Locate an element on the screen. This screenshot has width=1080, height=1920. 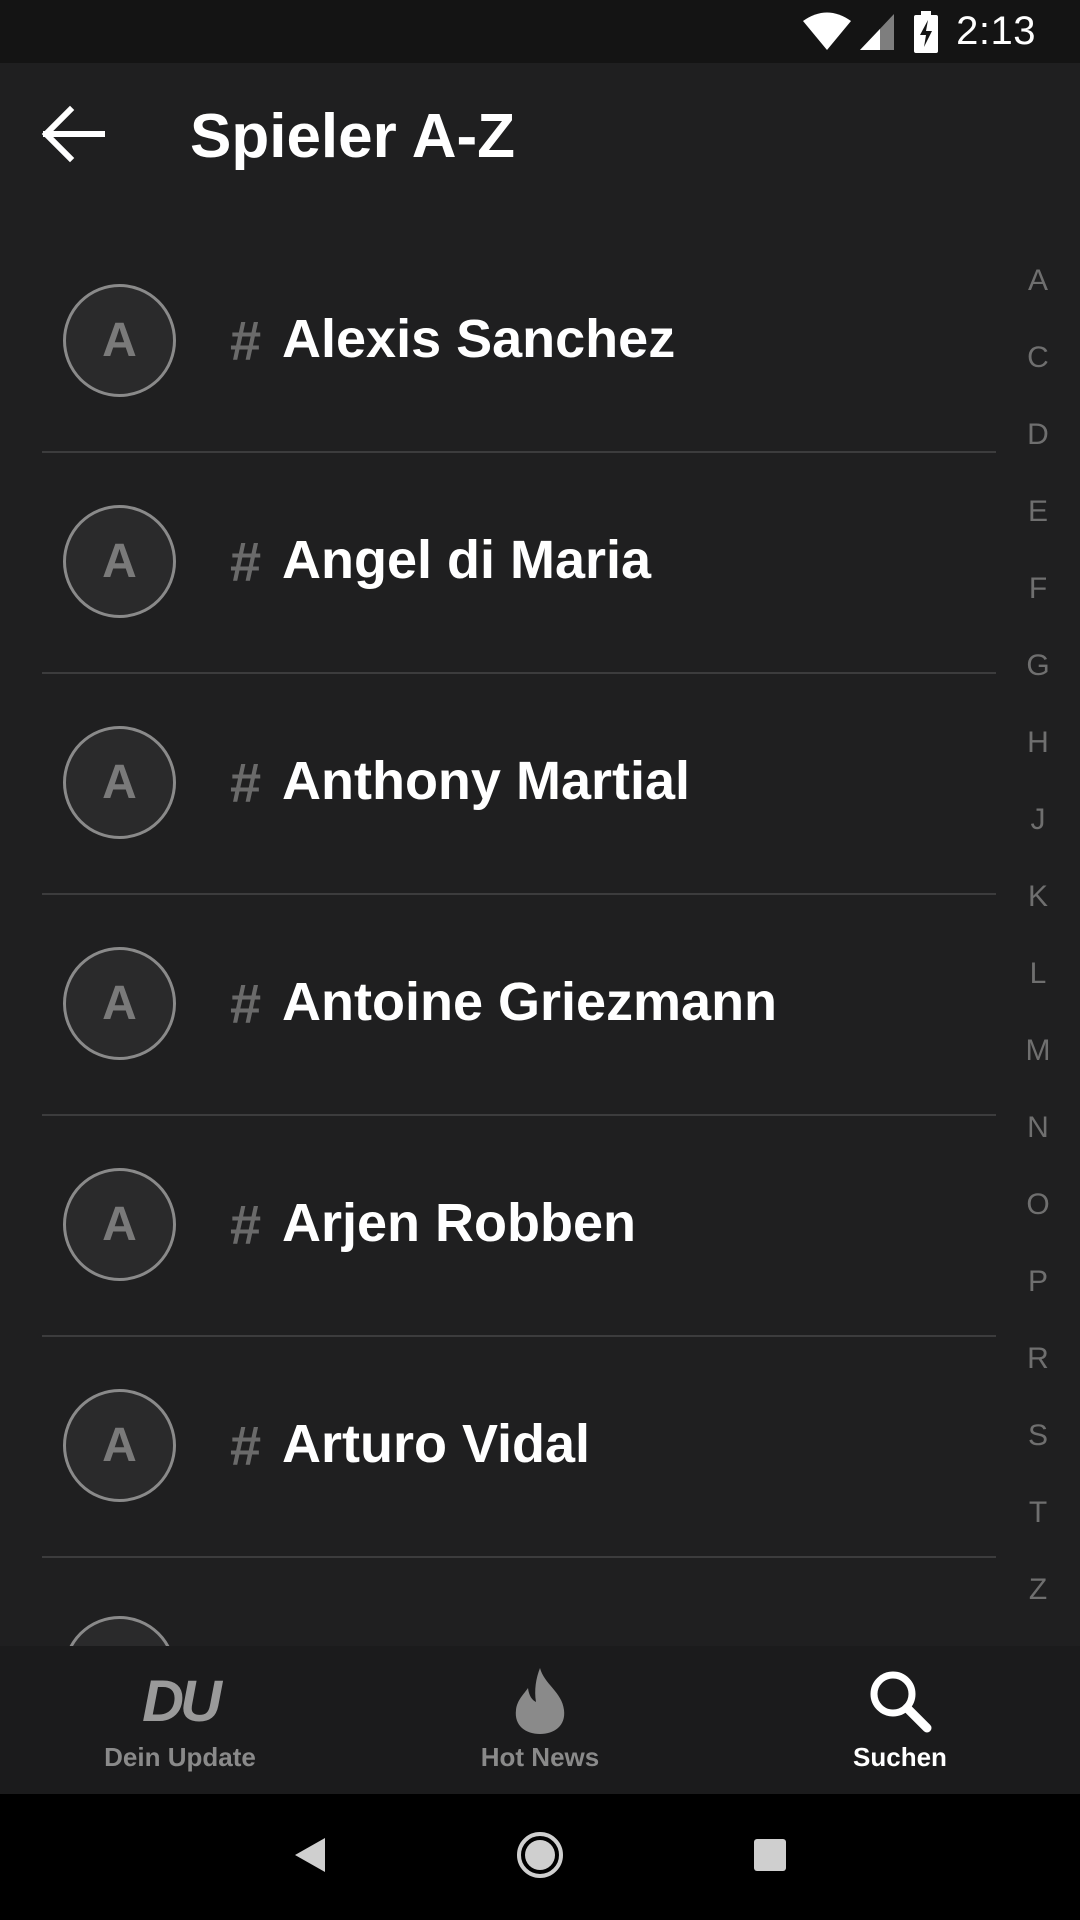
search-icon is located at coordinates (900, 1701).